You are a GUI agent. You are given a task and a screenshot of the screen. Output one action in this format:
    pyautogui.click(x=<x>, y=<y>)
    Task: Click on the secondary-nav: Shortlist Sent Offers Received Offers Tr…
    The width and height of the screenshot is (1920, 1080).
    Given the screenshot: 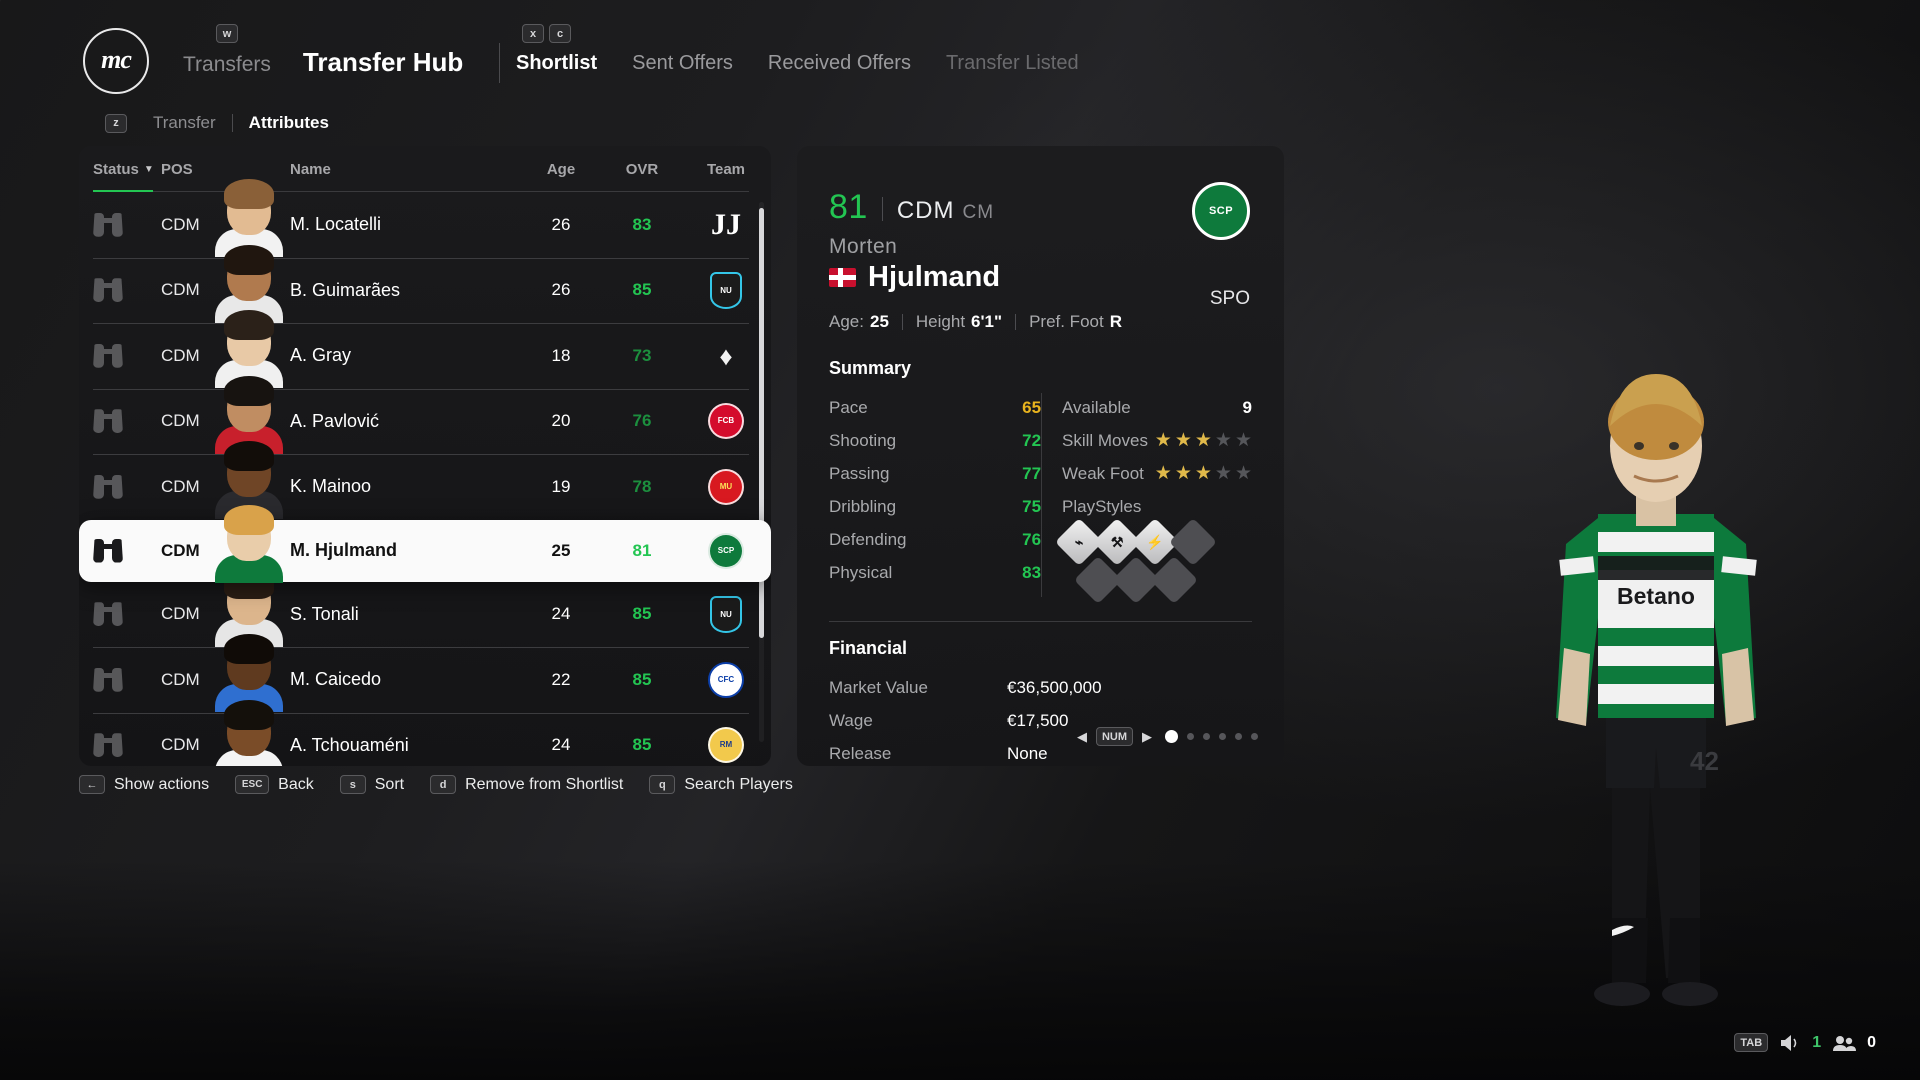 What is the action you would take?
    pyautogui.click(x=815, y=63)
    